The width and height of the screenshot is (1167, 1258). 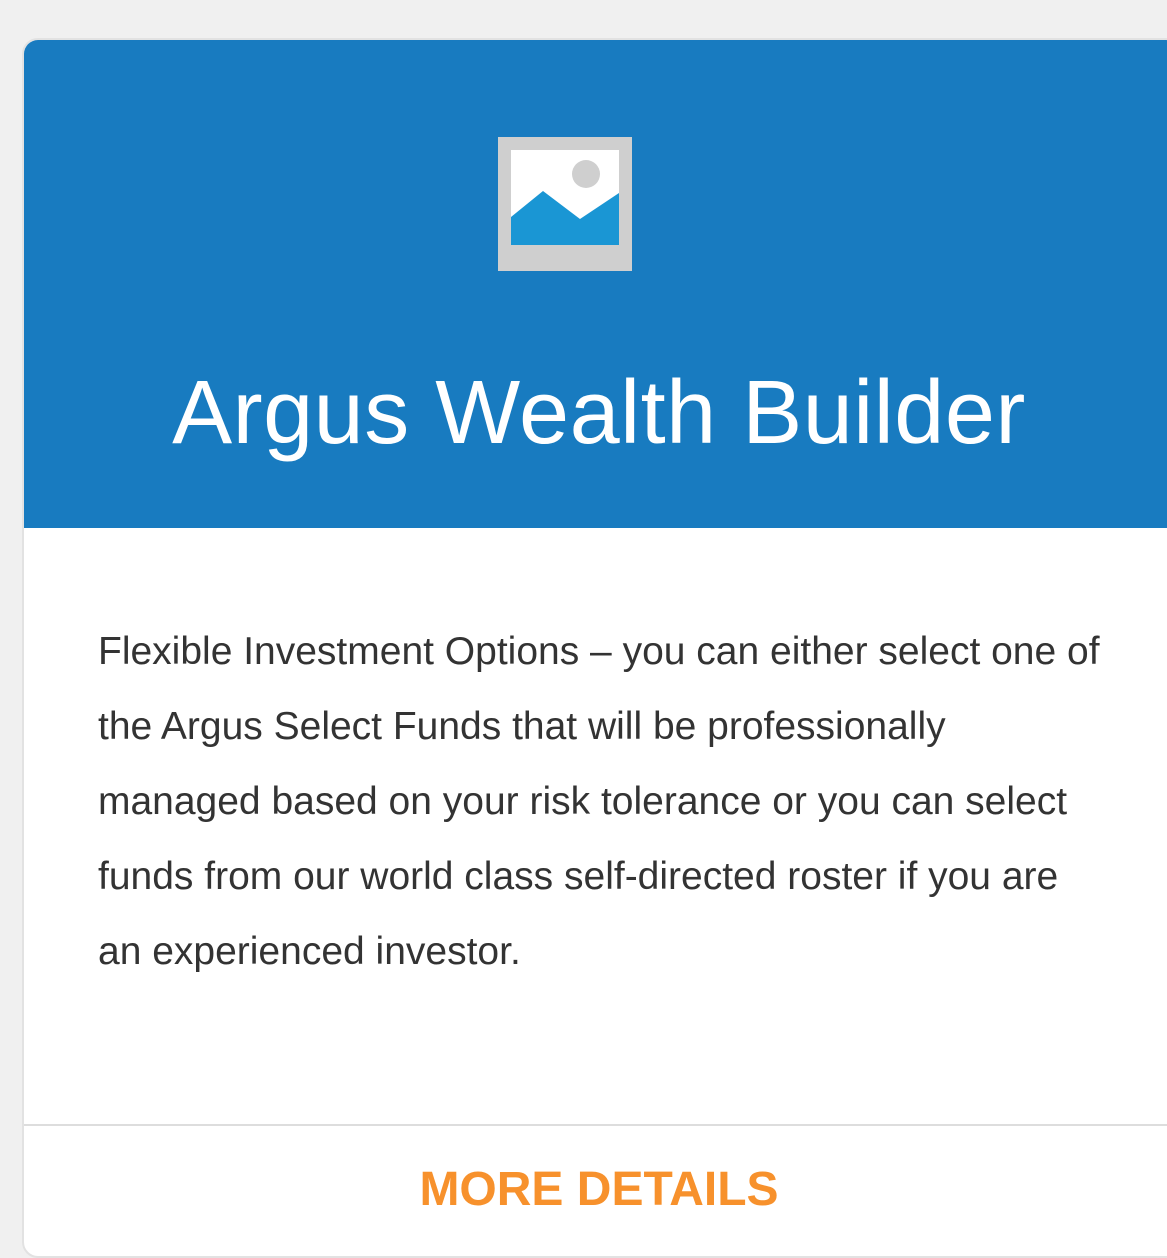 I want to click on divider, so click(x=595, y=1125).